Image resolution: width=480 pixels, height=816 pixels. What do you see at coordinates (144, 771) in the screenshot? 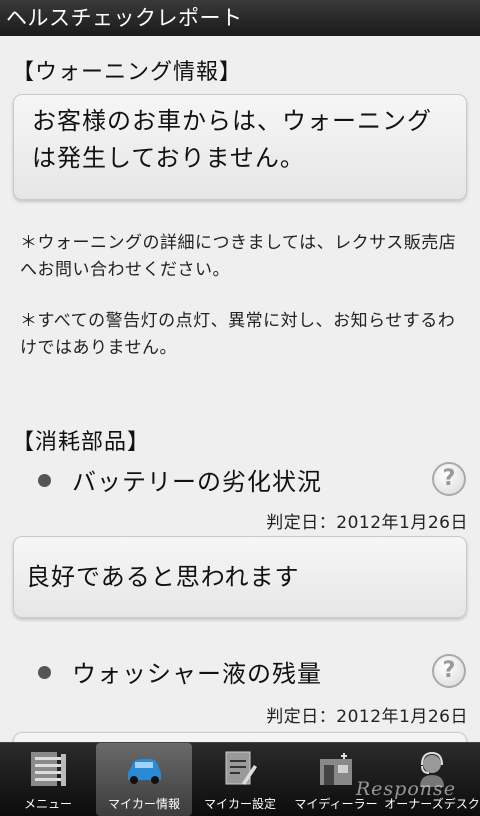
I see `car-icon` at bounding box center [144, 771].